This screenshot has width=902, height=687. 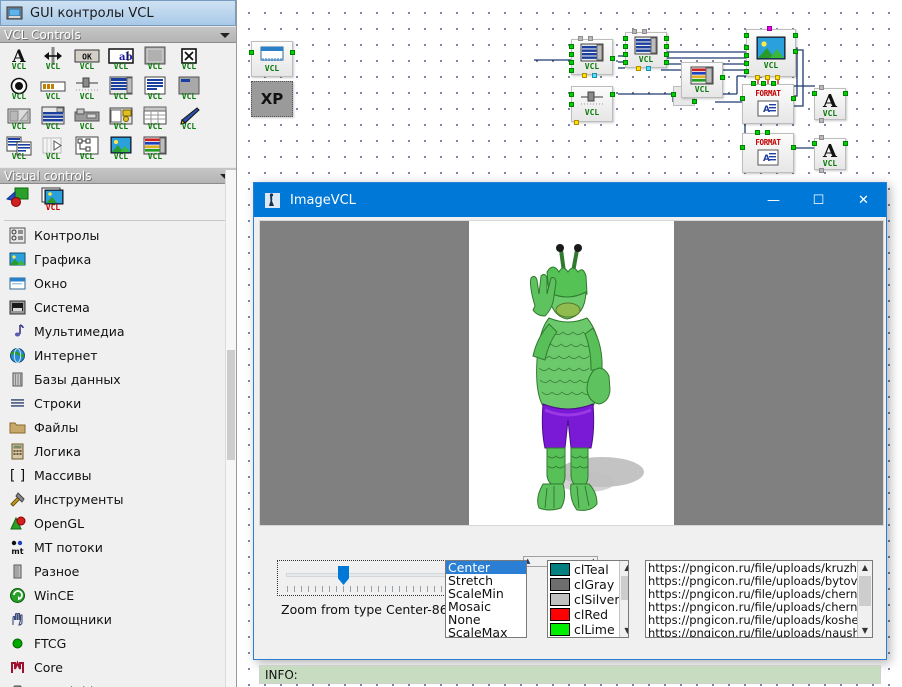 I want to click on zoom-trackbar-panel, so click(x=371, y=578).